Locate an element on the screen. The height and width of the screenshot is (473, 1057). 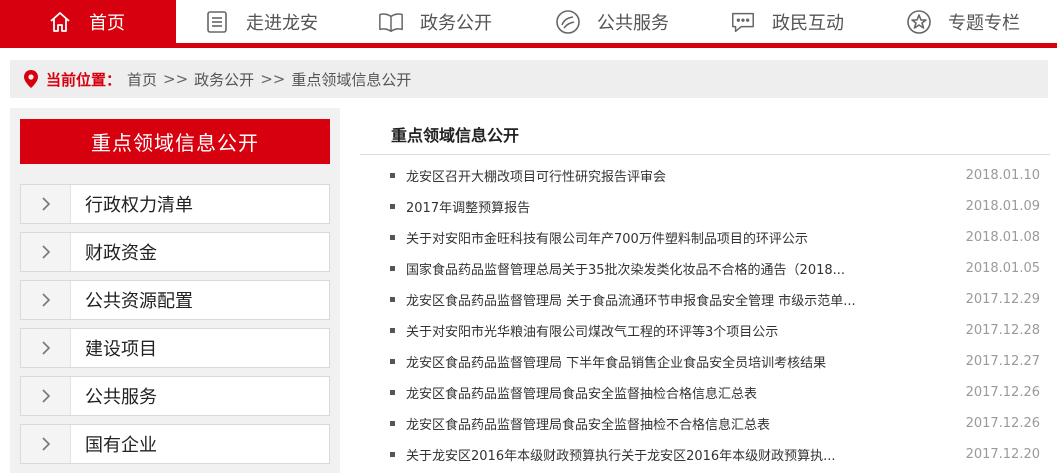
article-date: 2018.01.10 is located at coordinates (1002, 175).